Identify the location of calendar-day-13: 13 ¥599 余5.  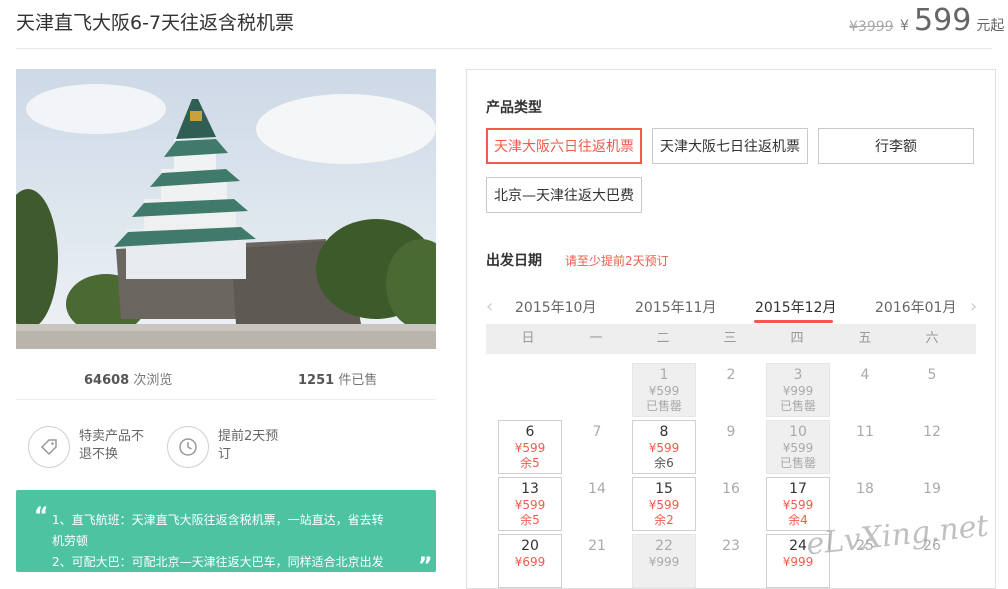
(530, 504).